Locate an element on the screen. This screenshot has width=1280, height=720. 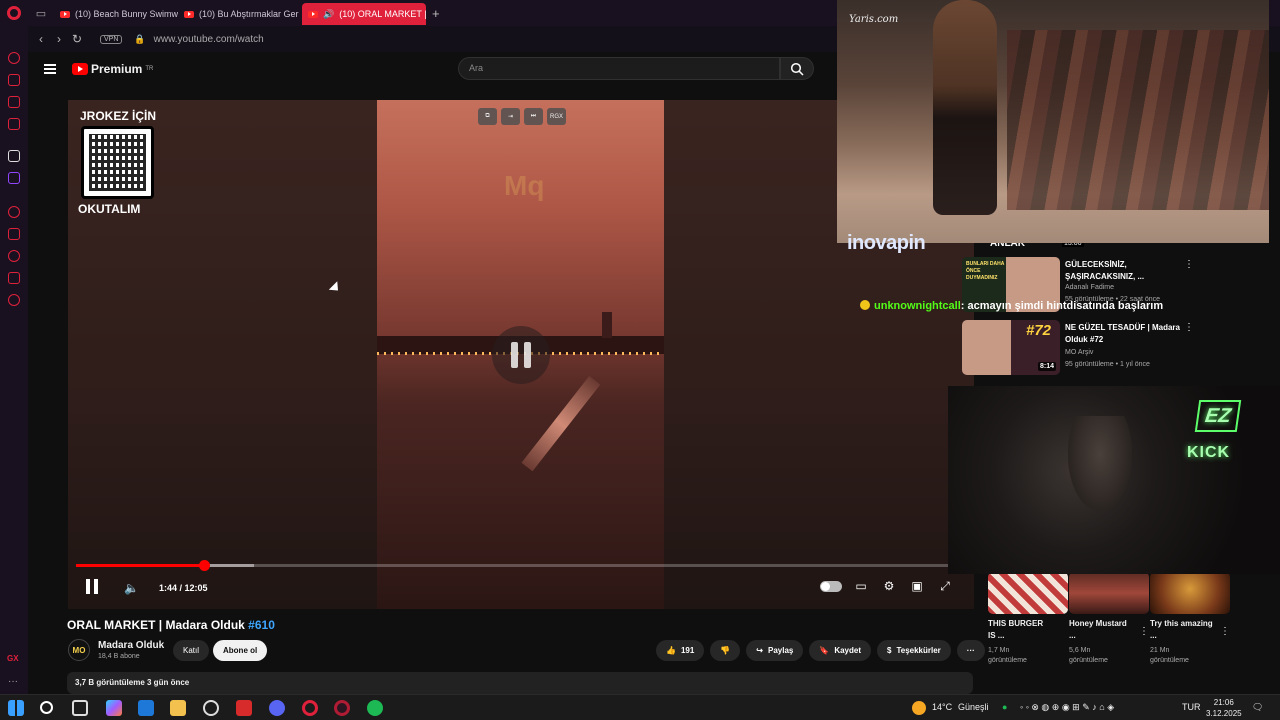
back-icon: ‹ is located at coordinates (41, 39).